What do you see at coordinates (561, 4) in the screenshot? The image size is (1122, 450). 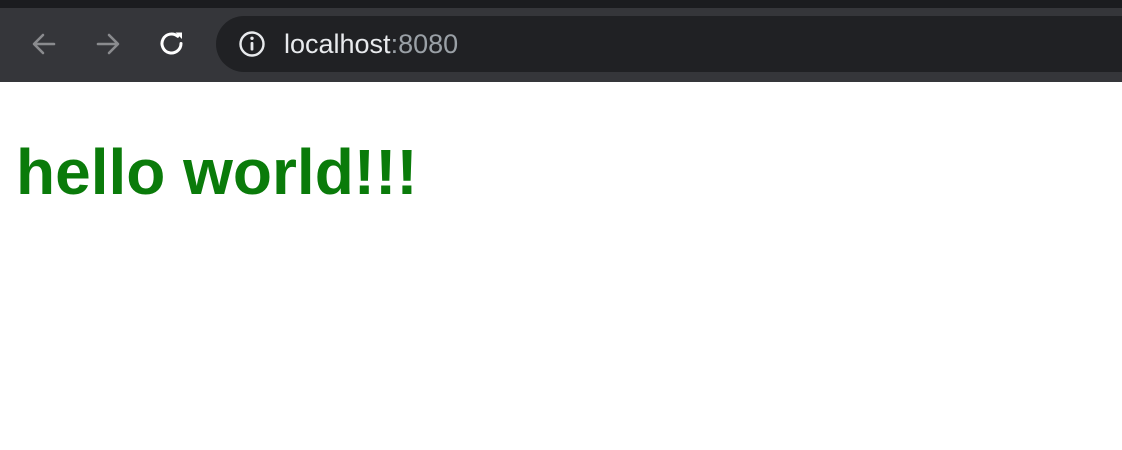 I see `browser-top-strip` at bounding box center [561, 4].